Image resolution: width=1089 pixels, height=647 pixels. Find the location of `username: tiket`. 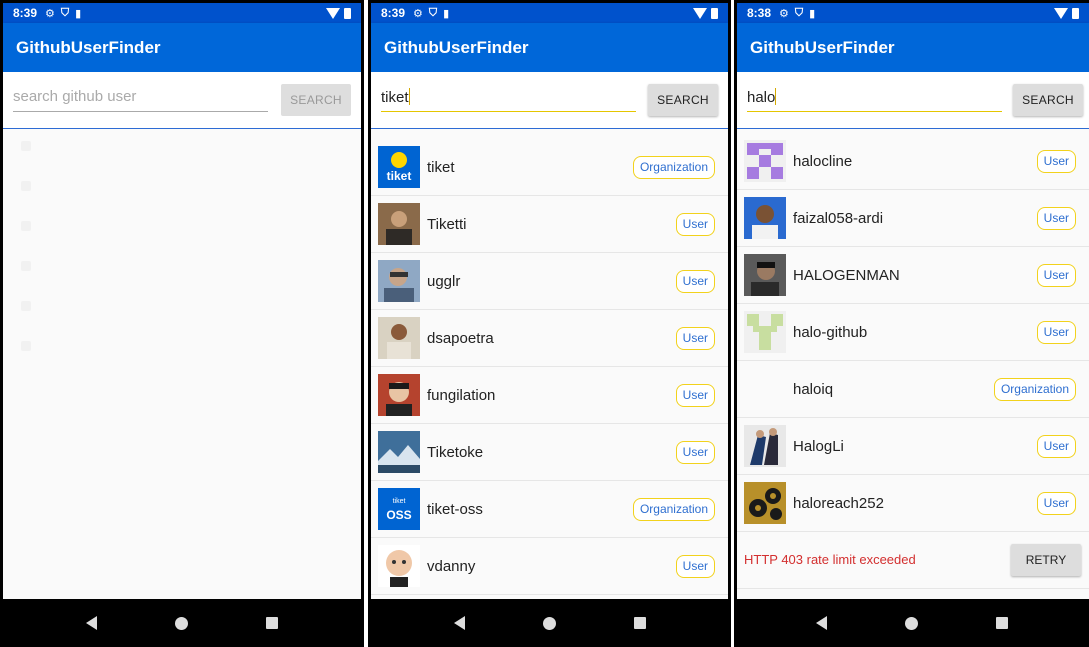

username: tiket is located at coordinates (441, 167).